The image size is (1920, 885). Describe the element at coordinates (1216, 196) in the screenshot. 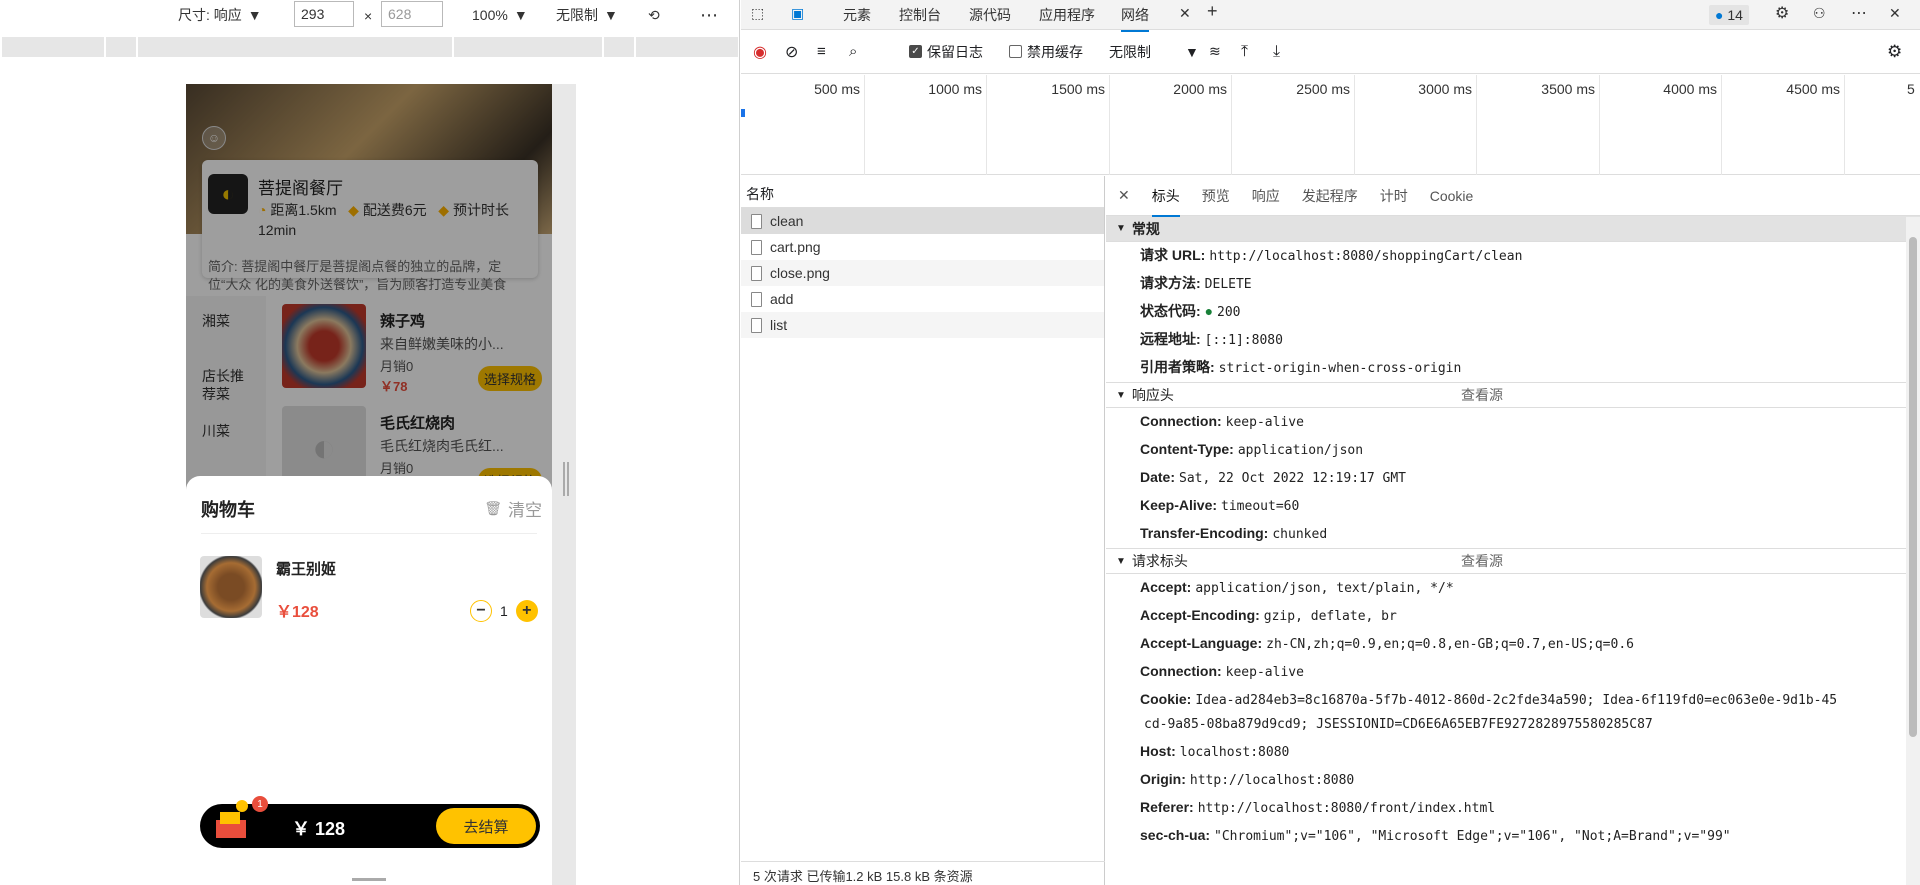

I see `tab-preview: 预览` at that location.